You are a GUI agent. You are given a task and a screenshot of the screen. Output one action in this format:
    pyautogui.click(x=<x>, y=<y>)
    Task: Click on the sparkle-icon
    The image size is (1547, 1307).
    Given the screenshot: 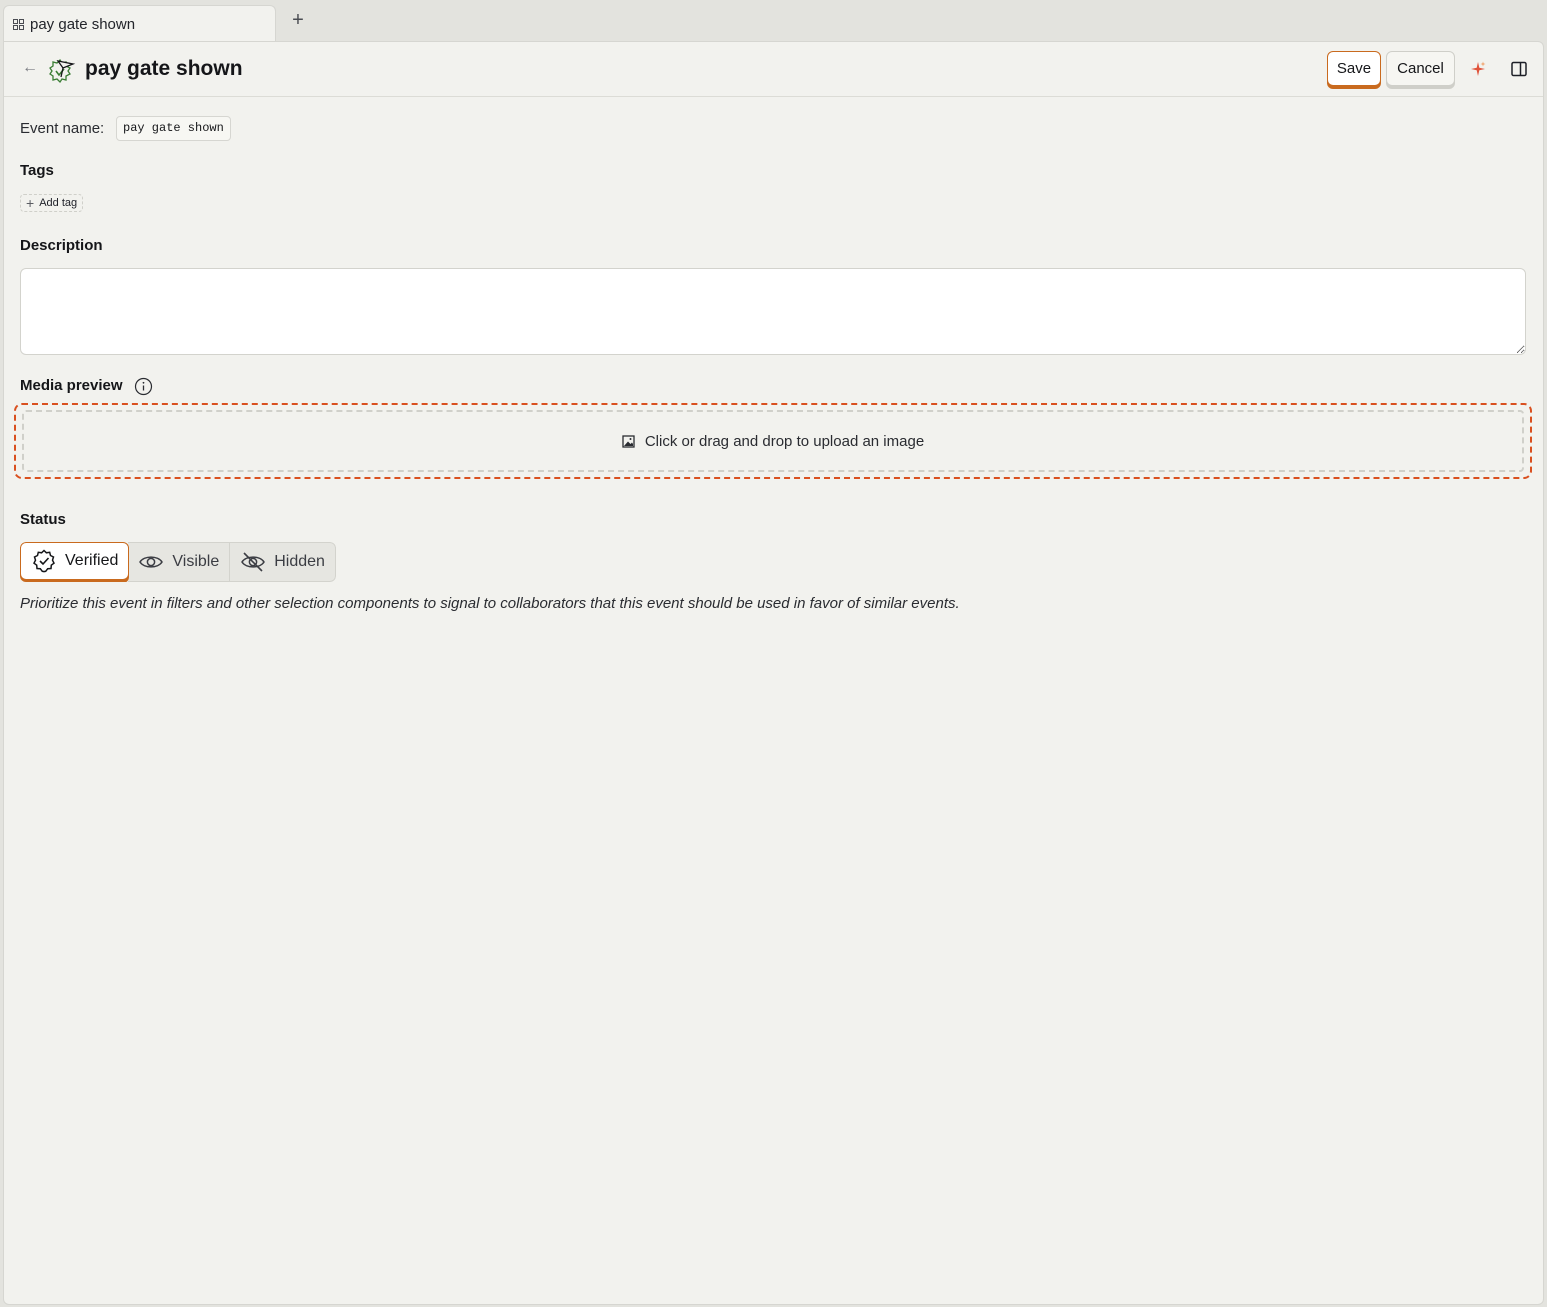 What is the action you would take?
    pyautogui.click(x=1478, y=69)
    